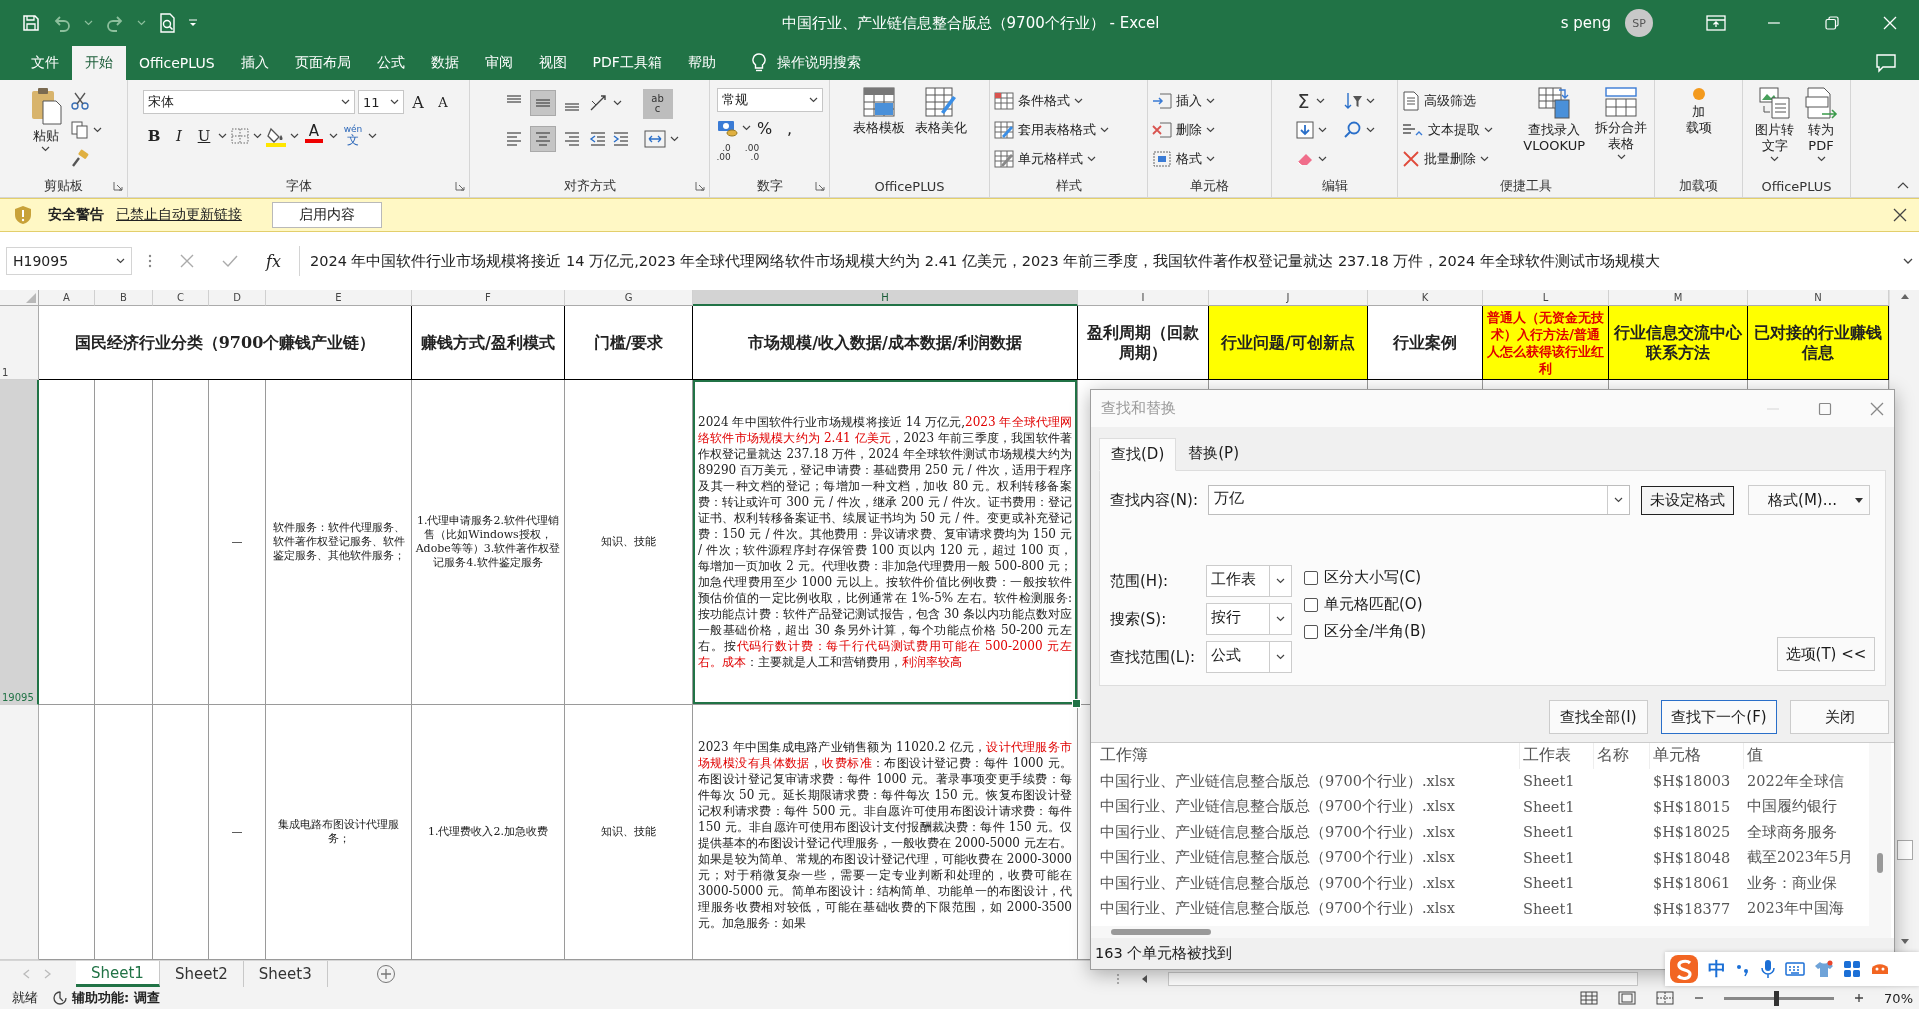 This screenshot has width=1919, height=1009. What do you see at coordinates (1806, 781) in the screenshot?
I see `result-cell: 2022年全球信` at bounding box center [1806, 781].